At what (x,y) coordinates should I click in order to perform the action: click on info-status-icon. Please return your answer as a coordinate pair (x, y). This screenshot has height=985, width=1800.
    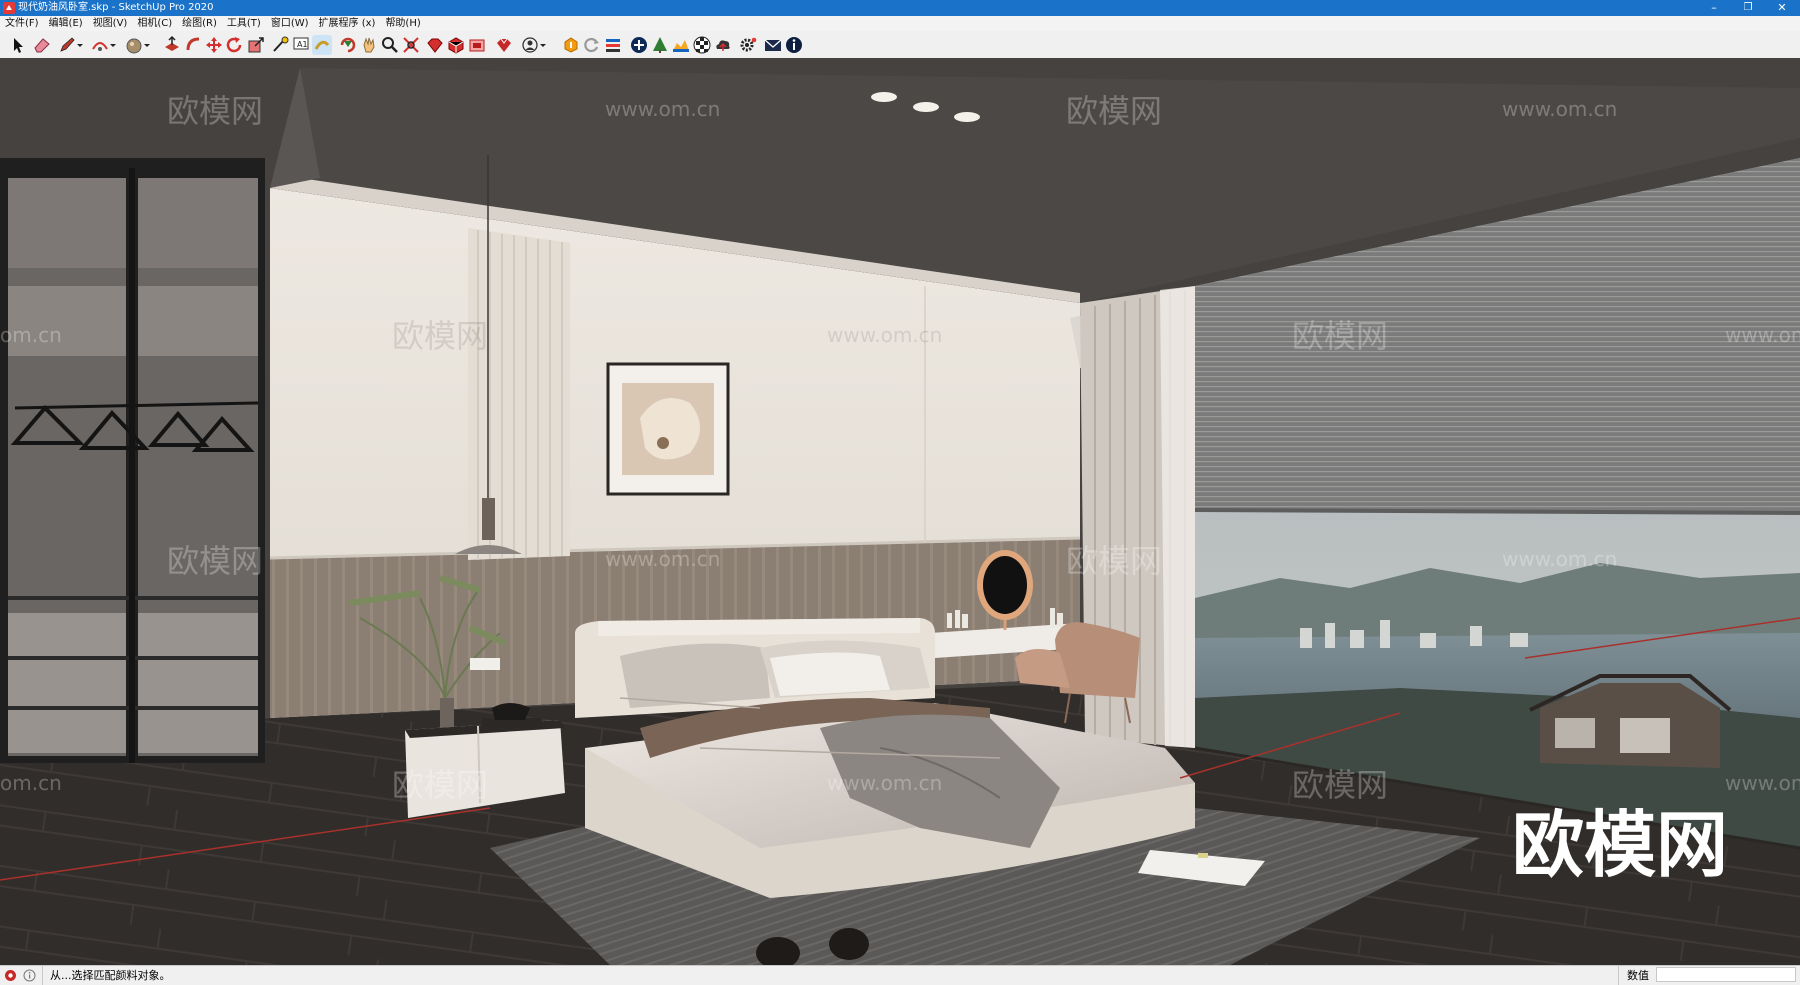
    Looking at the image, I should click on (29, 975).